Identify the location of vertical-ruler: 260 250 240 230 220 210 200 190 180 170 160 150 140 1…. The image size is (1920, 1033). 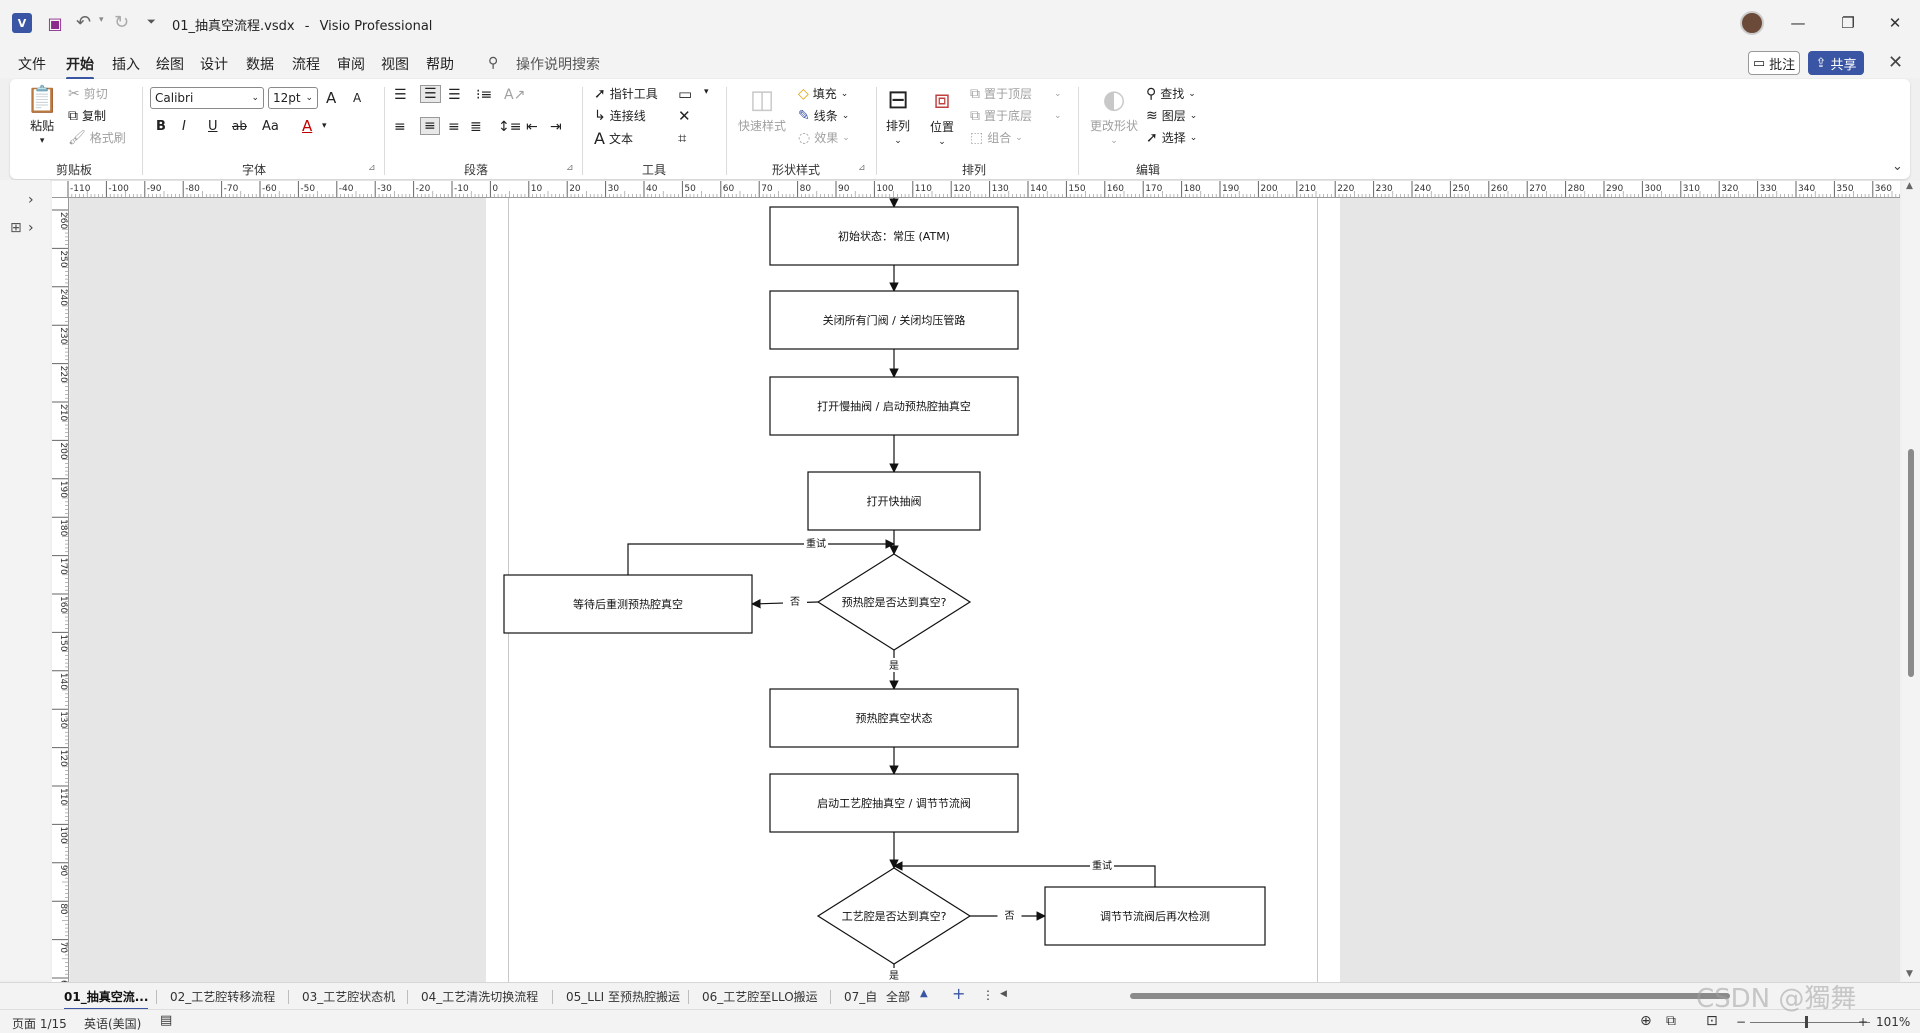
(60, 590).